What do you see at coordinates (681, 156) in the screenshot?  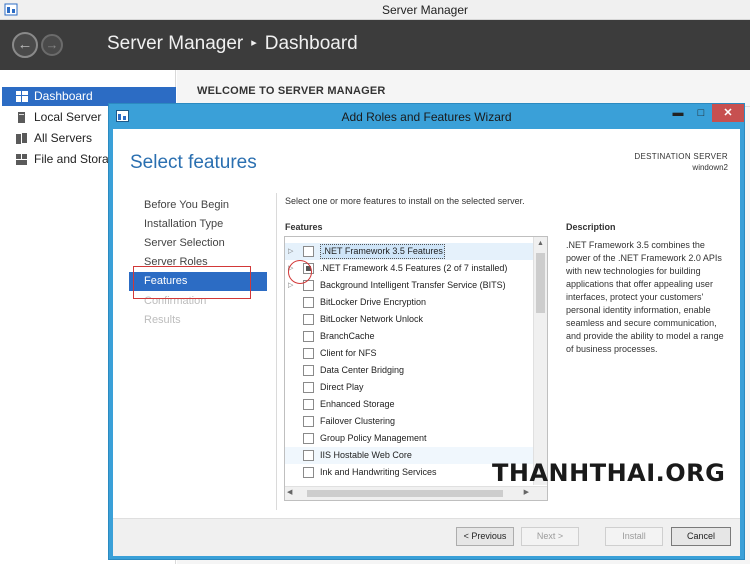 I see `destination-server-label: DESTINATION SERVER` at bounding box center [681, 156].